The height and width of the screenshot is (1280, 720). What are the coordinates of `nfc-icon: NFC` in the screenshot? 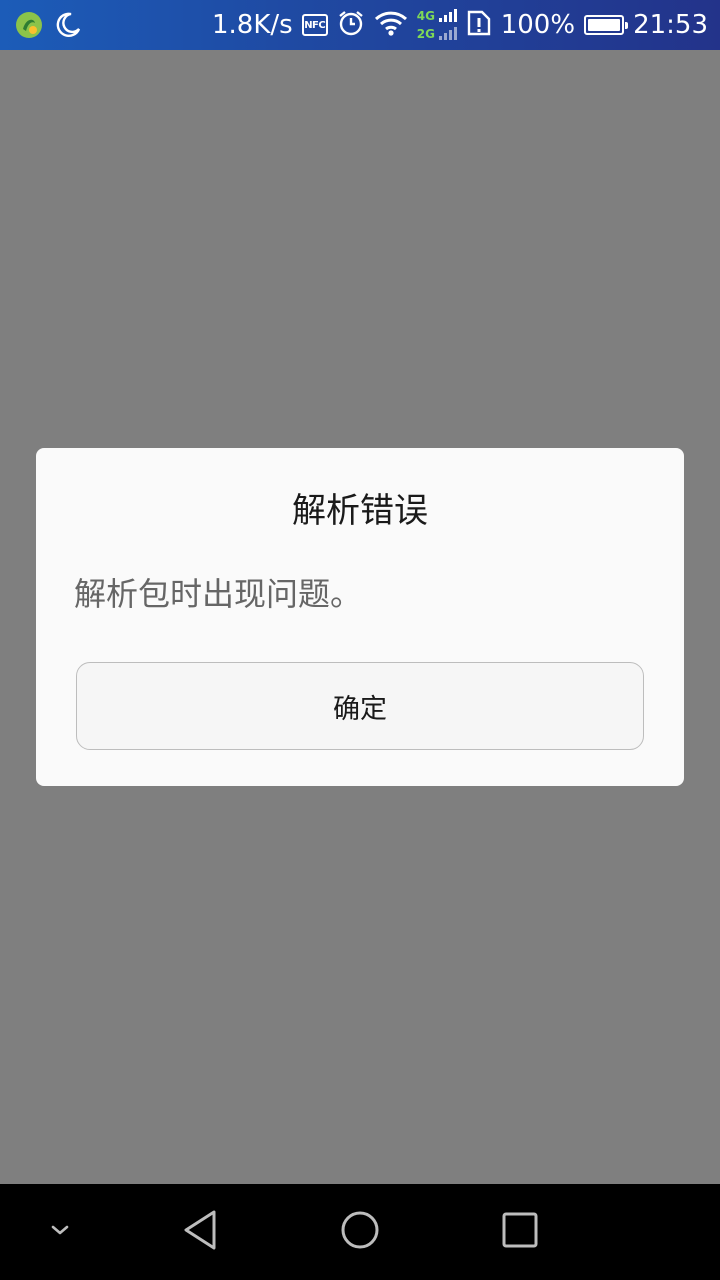 It's located at (314, 25).